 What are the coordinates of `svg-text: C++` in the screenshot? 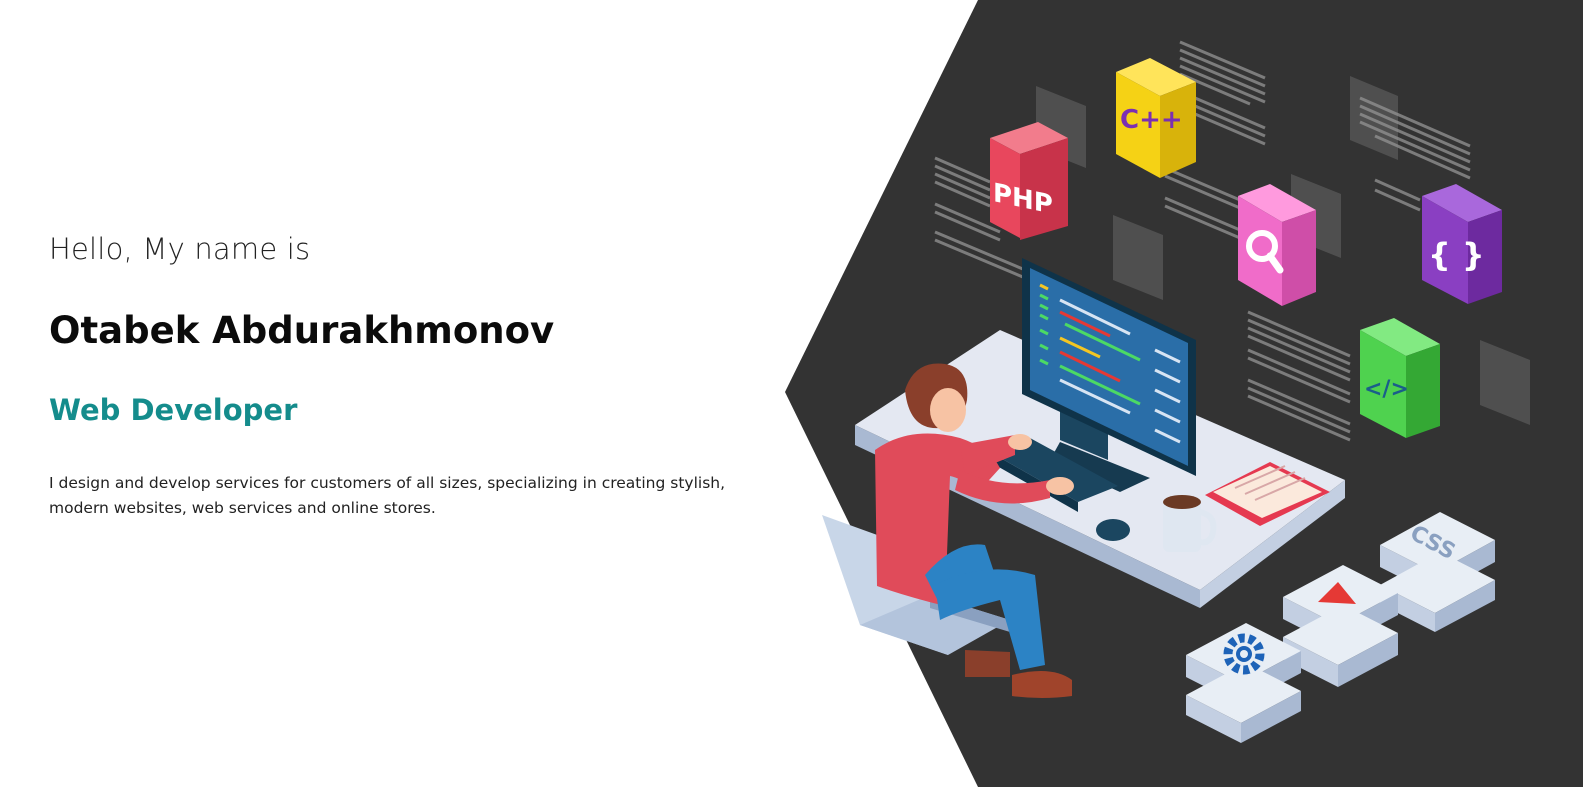 It's located at (1151, 120).